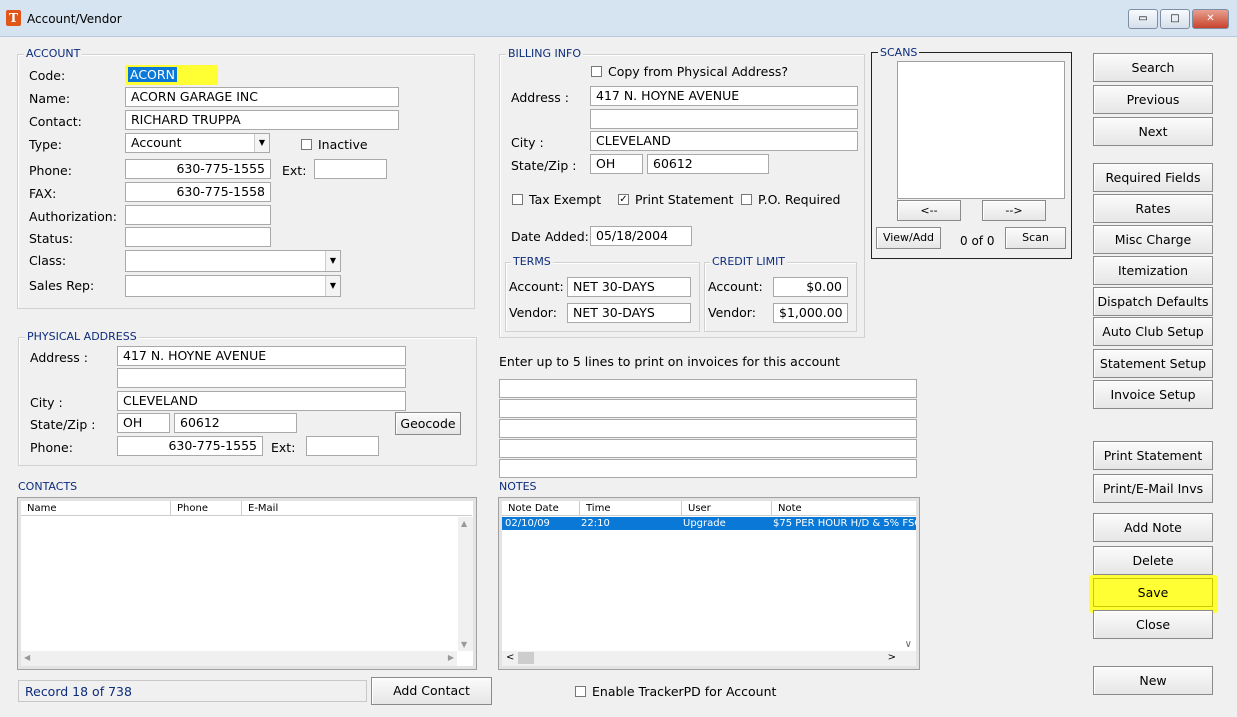  Describe the element at coordinates (1035, 238) in the screenshot. I see `scan-button: Scan` at that location.